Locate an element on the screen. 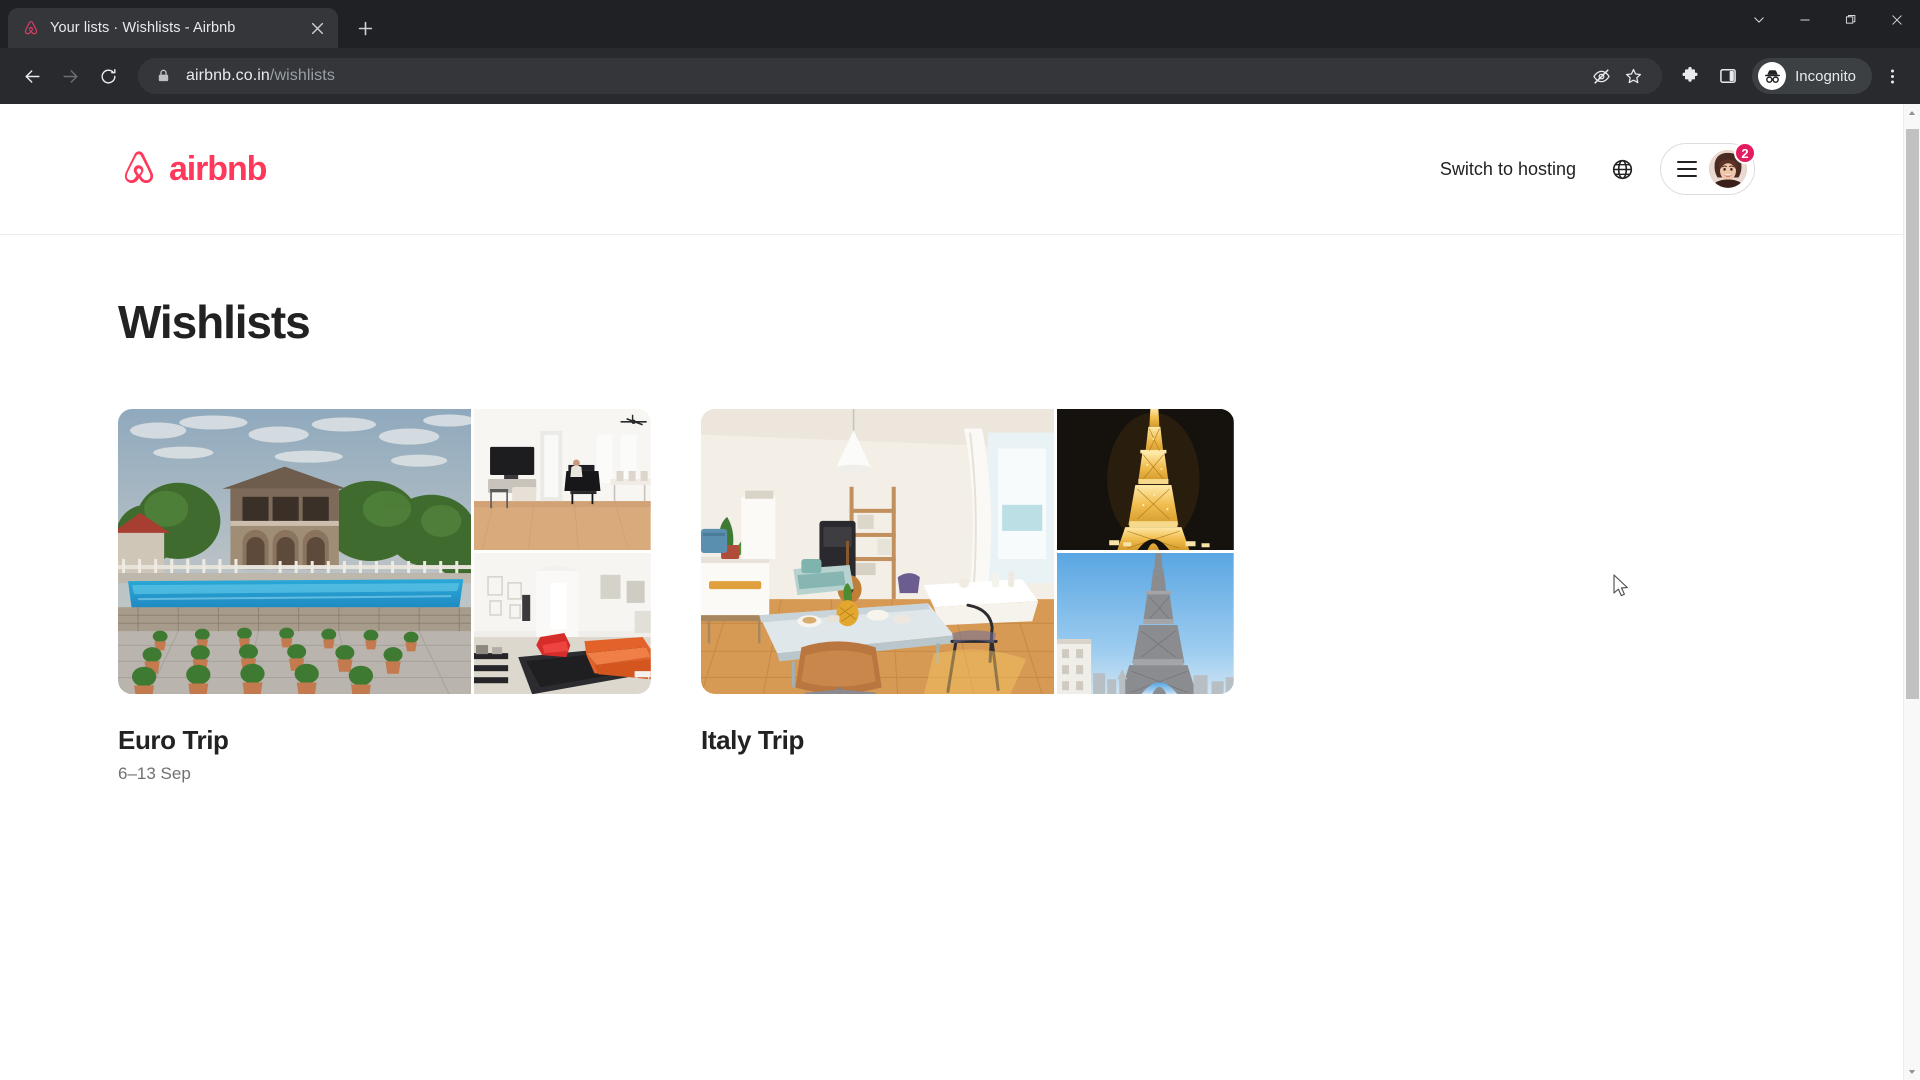  hamburger-menu-icon is located at coordinates (1687, 169).